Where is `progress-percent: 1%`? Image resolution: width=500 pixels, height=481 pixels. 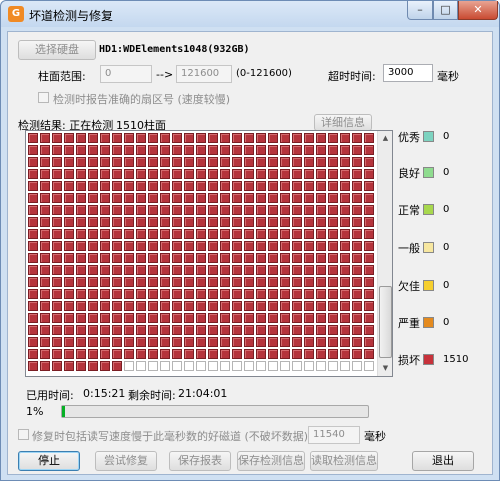
progress-percent: 1% is located at coordinates (35, 411).